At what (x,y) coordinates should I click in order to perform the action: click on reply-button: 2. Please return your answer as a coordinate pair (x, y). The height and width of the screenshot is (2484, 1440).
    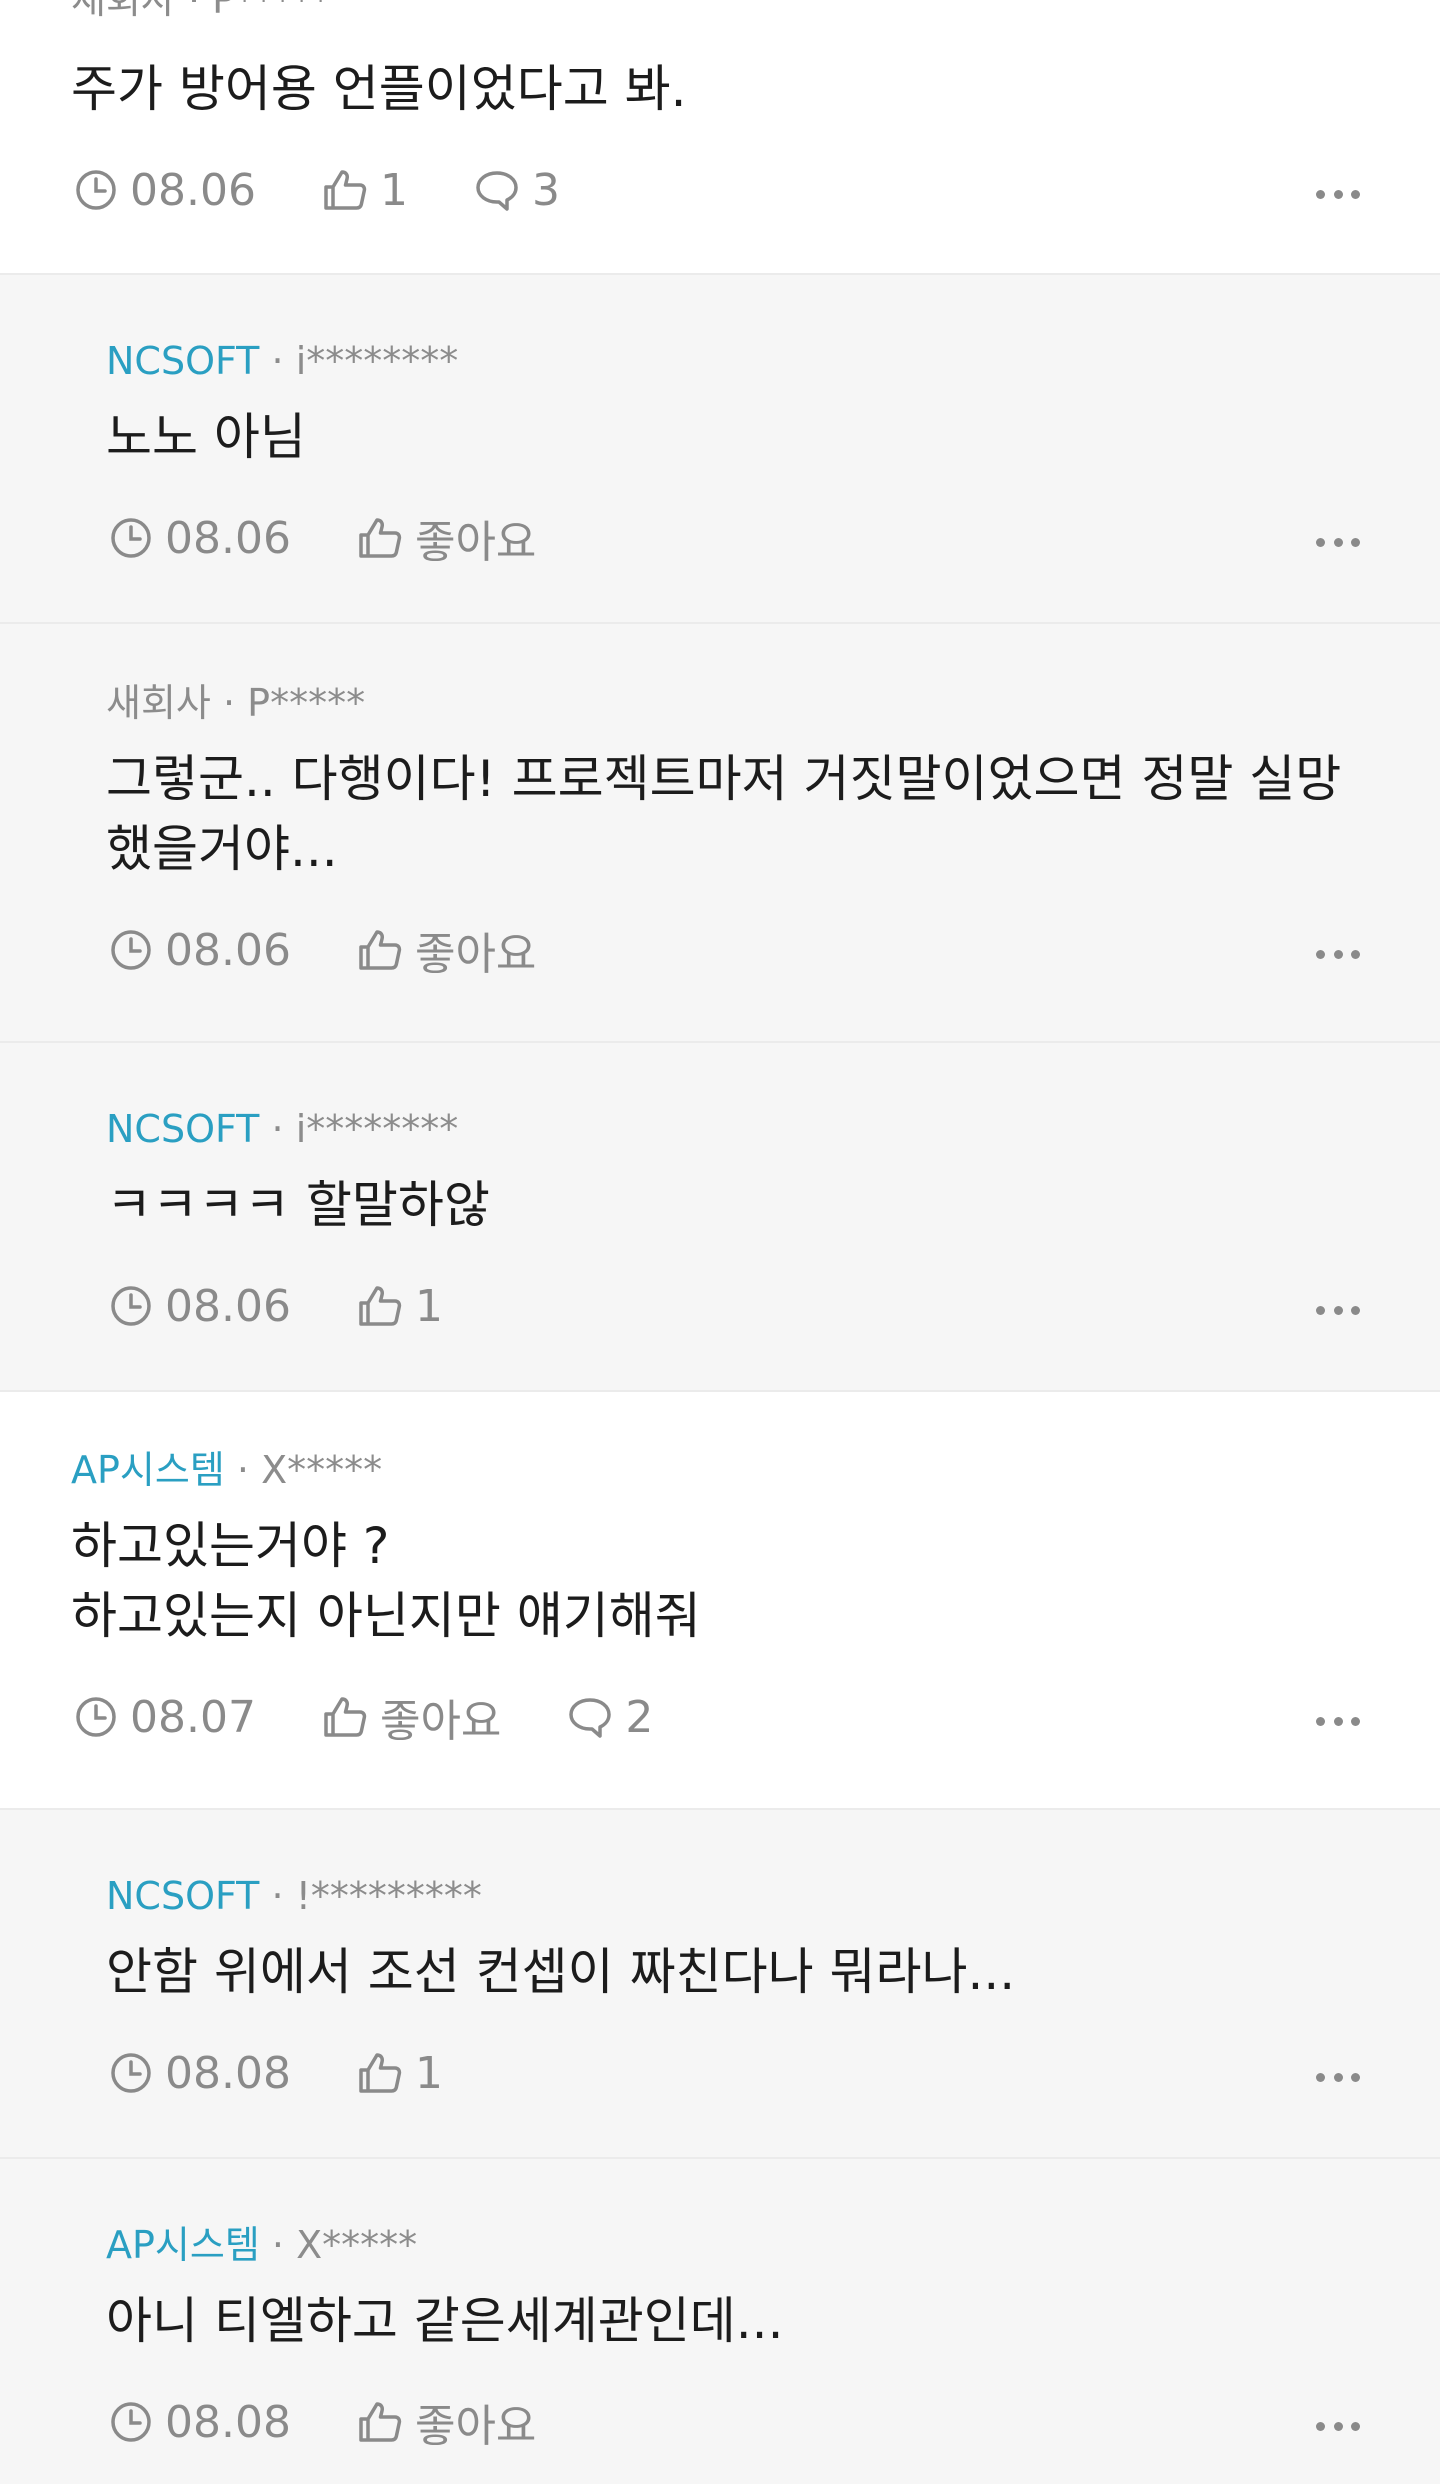
    Looking at the image, I should click on (610, 1717).